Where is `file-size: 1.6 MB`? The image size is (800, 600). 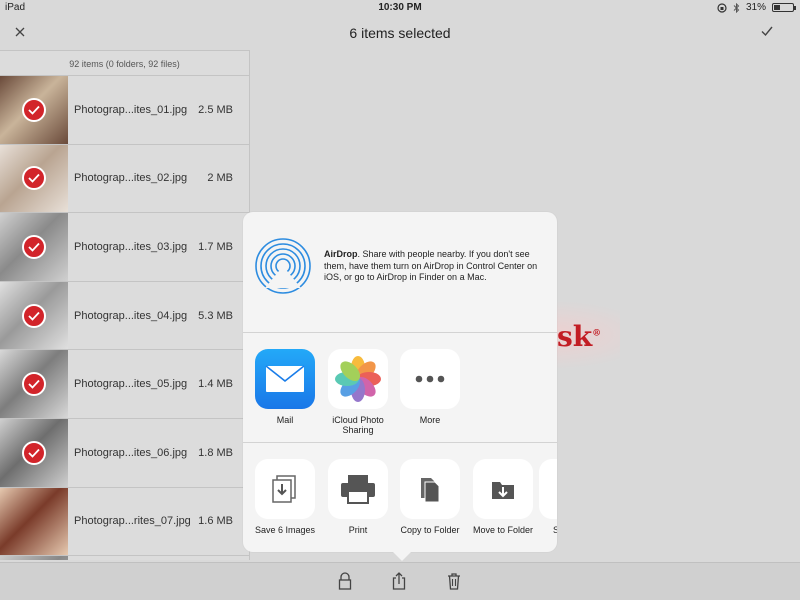 file-size: 1.6 MB is located at coordinates (215, 521).